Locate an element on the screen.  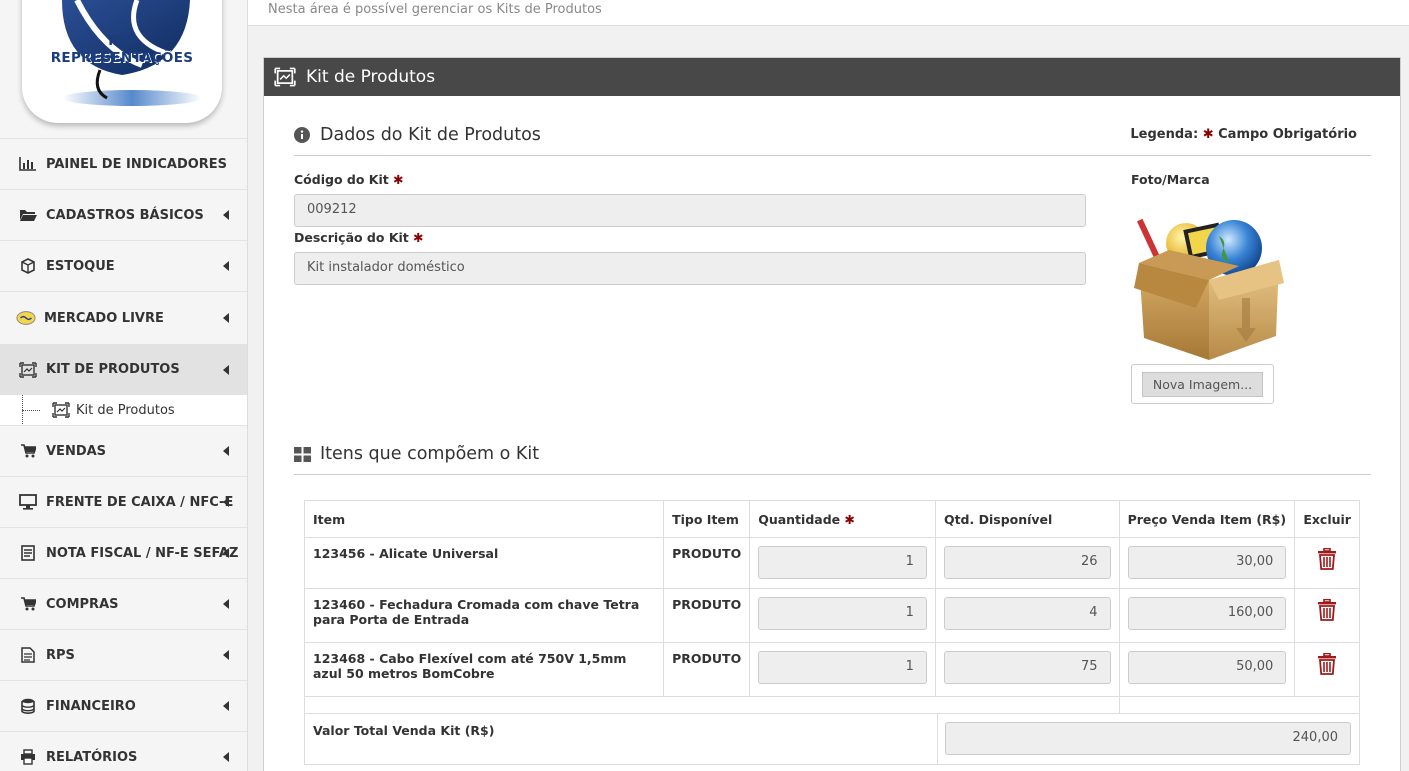
sidebar-item-compras: COMPRAS is located at coordinates (123, 603).